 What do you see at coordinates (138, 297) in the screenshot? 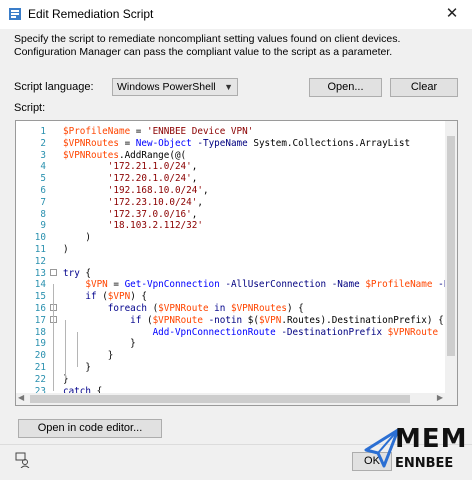
I see `code-token: ) {` at bounding box center [138, 297].